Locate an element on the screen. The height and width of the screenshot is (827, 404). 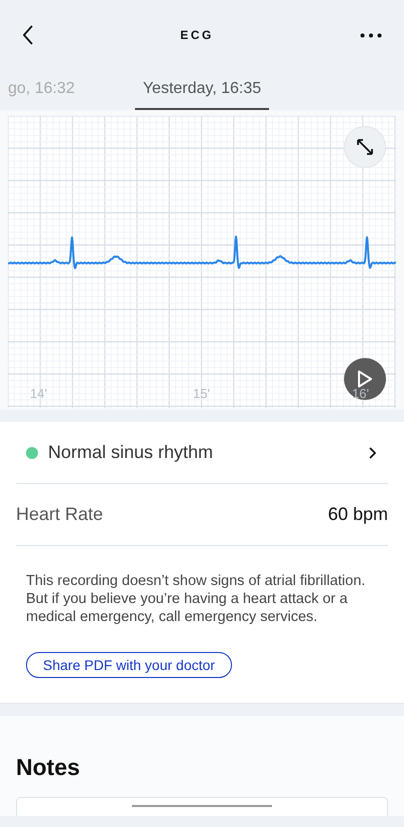
rhythm-label: Normal sinus rhythm is located at coordinates (131, 452).